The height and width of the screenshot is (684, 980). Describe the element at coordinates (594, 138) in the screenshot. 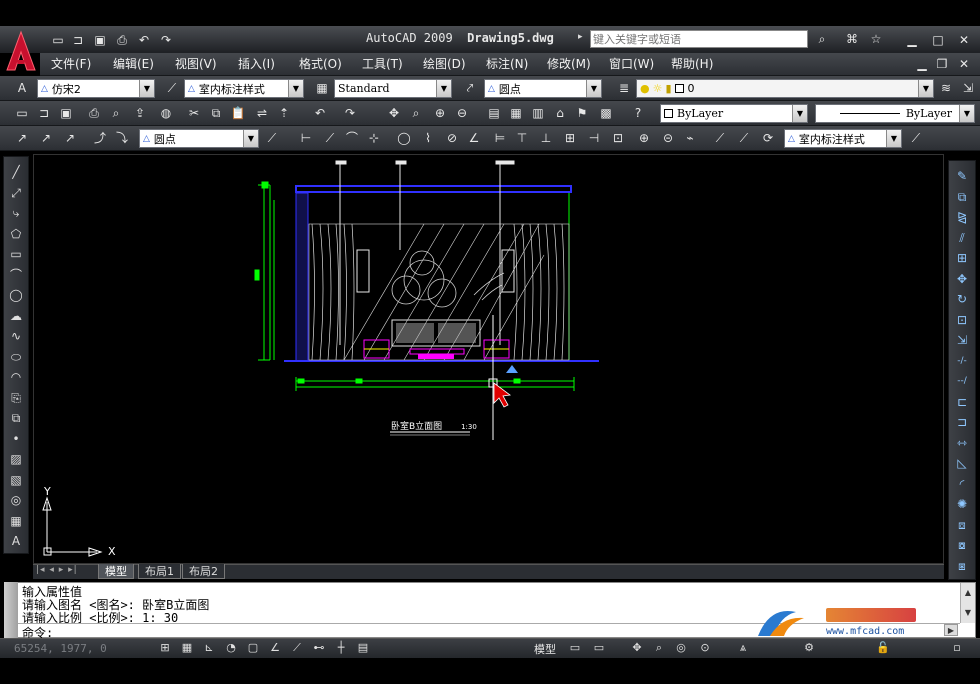

I see `break-icon: ⊣` at that location.